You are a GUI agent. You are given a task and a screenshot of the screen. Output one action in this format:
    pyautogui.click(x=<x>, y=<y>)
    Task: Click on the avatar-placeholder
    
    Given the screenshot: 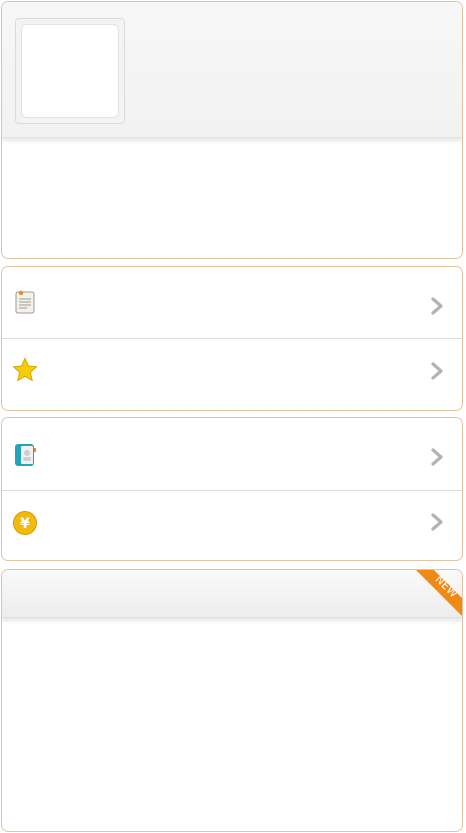 What is the action you would take?
    pyautogui.click(x=70, y=71)
    